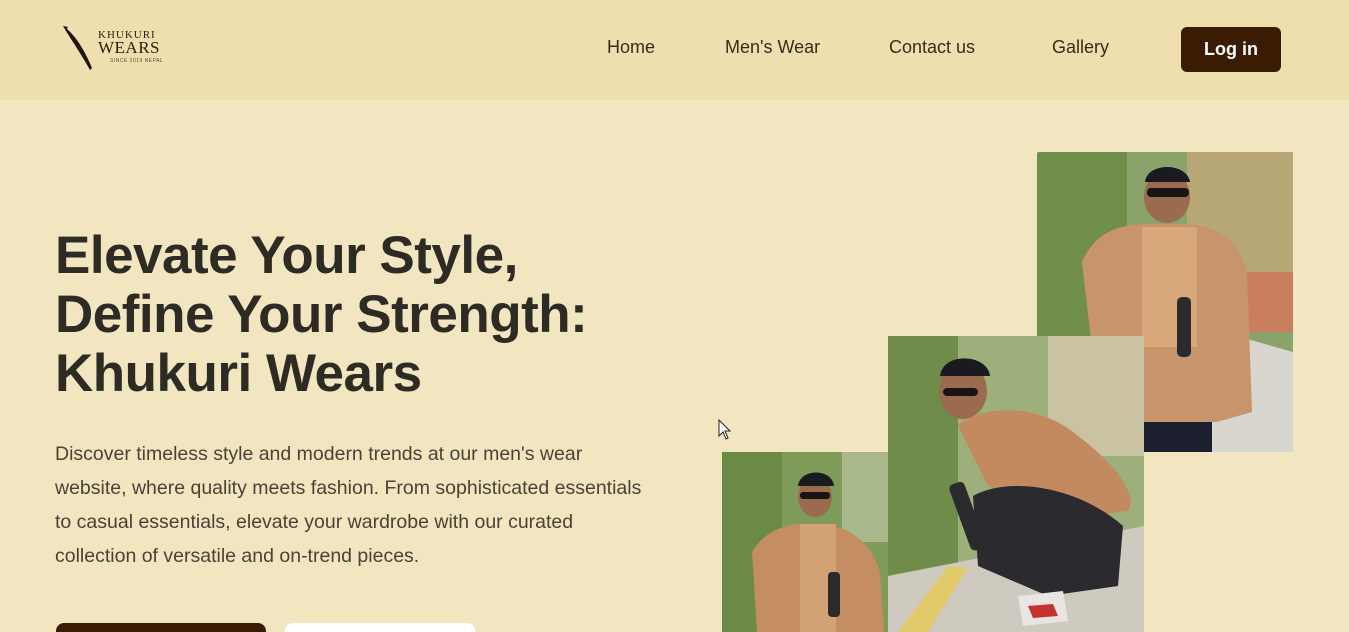  Describe the element at coordinates (631, 47) in the screenshot. I see `nav-home: Home` at that location.